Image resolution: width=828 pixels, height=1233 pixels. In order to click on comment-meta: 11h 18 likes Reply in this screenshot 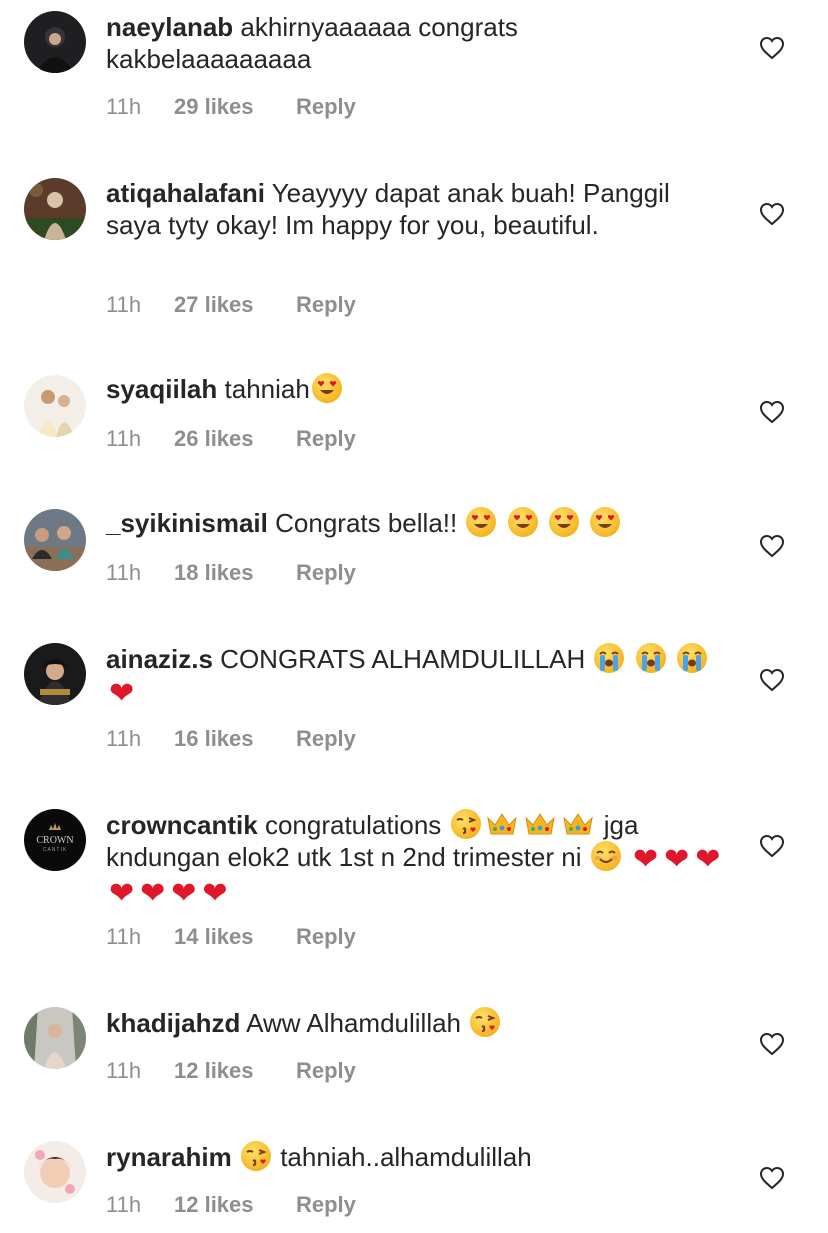, I will do `click(231, 573)`.